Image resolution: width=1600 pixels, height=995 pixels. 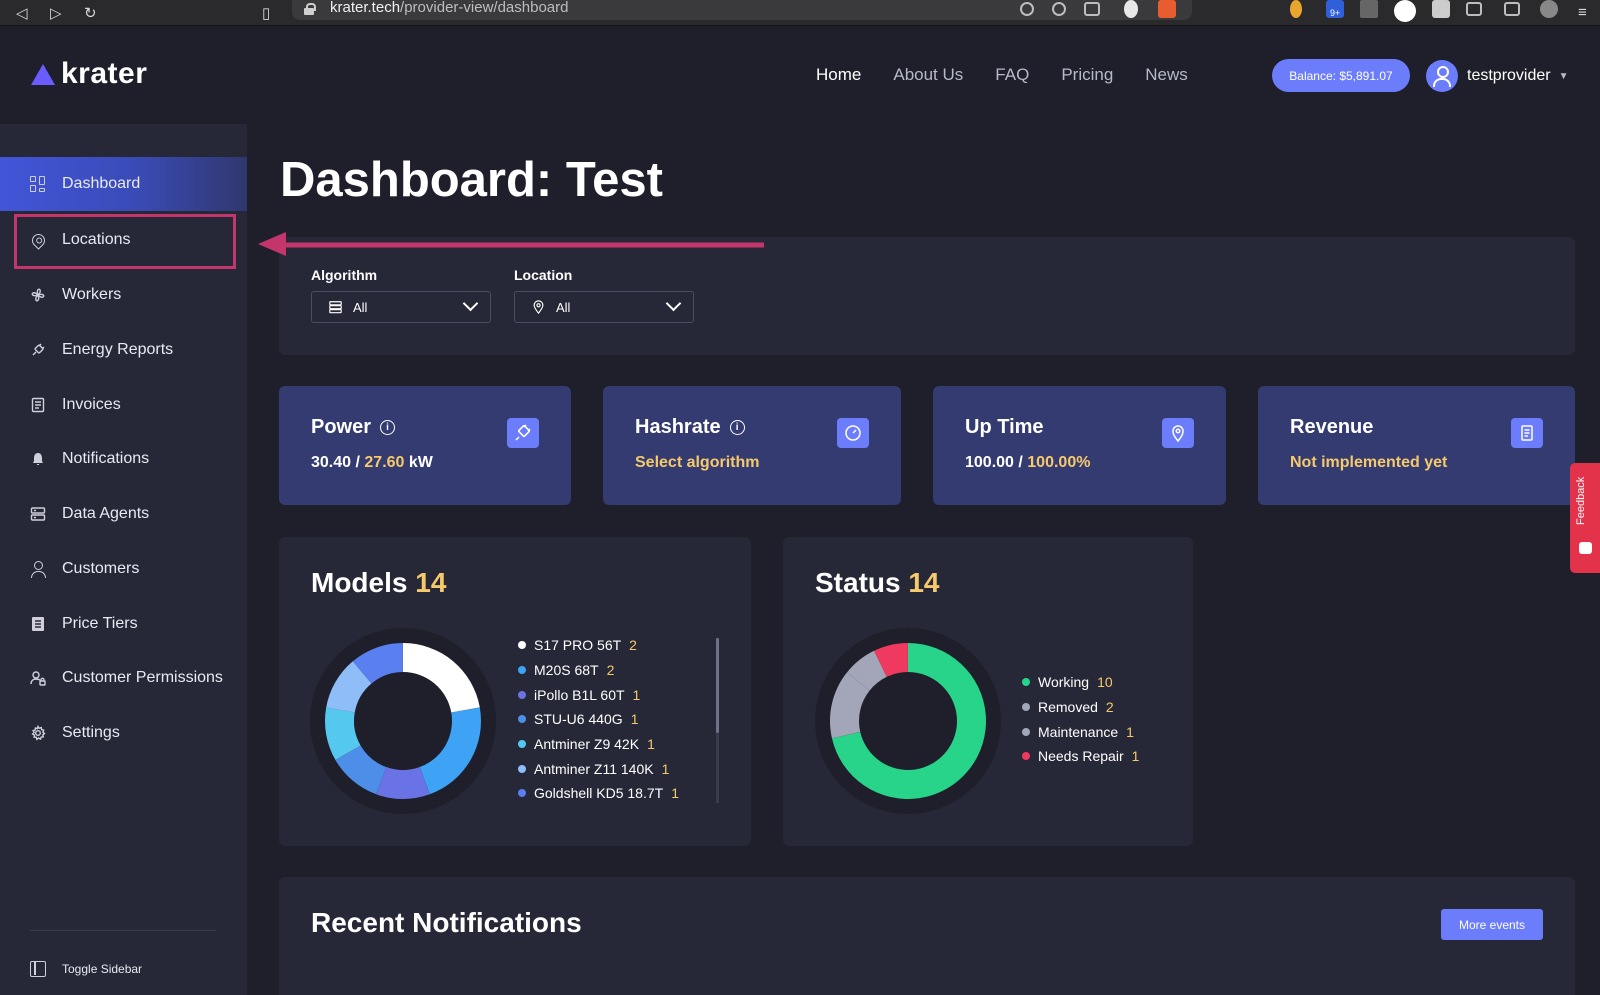 I want to click on nav-faq: FAQ, so click(x=1012, y=75).